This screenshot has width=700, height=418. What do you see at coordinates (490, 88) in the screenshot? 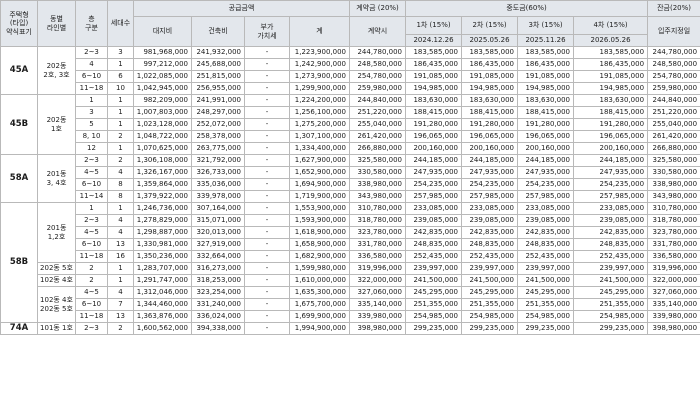
I see `interim-2-cell: 194,985,000` at bounding box center [490, 88].